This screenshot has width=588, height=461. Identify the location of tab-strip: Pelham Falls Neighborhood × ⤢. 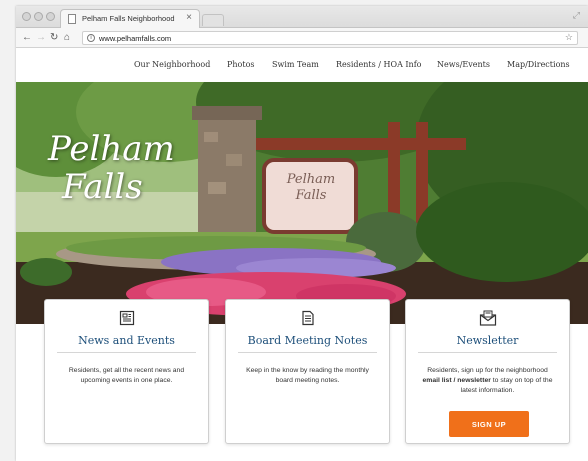
(302, 17).